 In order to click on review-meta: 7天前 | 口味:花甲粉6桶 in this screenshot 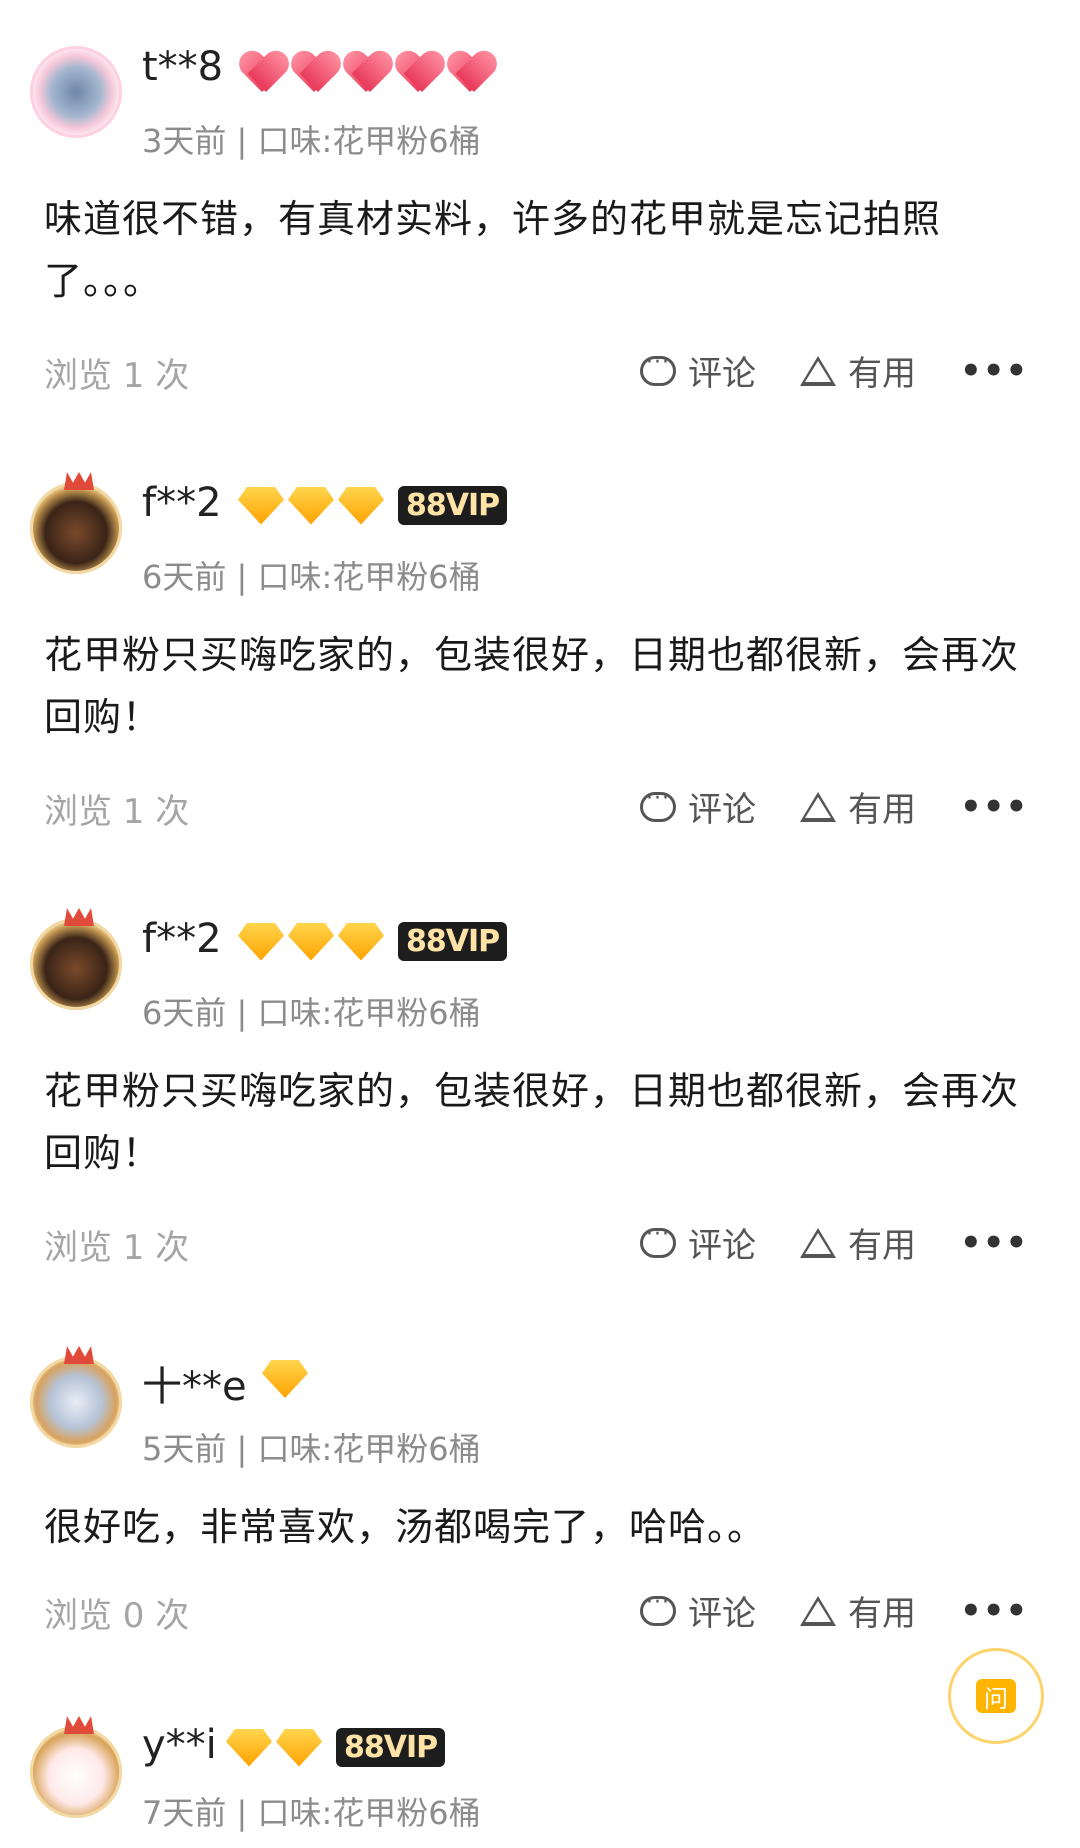, I will do `click(311, 1813)`.